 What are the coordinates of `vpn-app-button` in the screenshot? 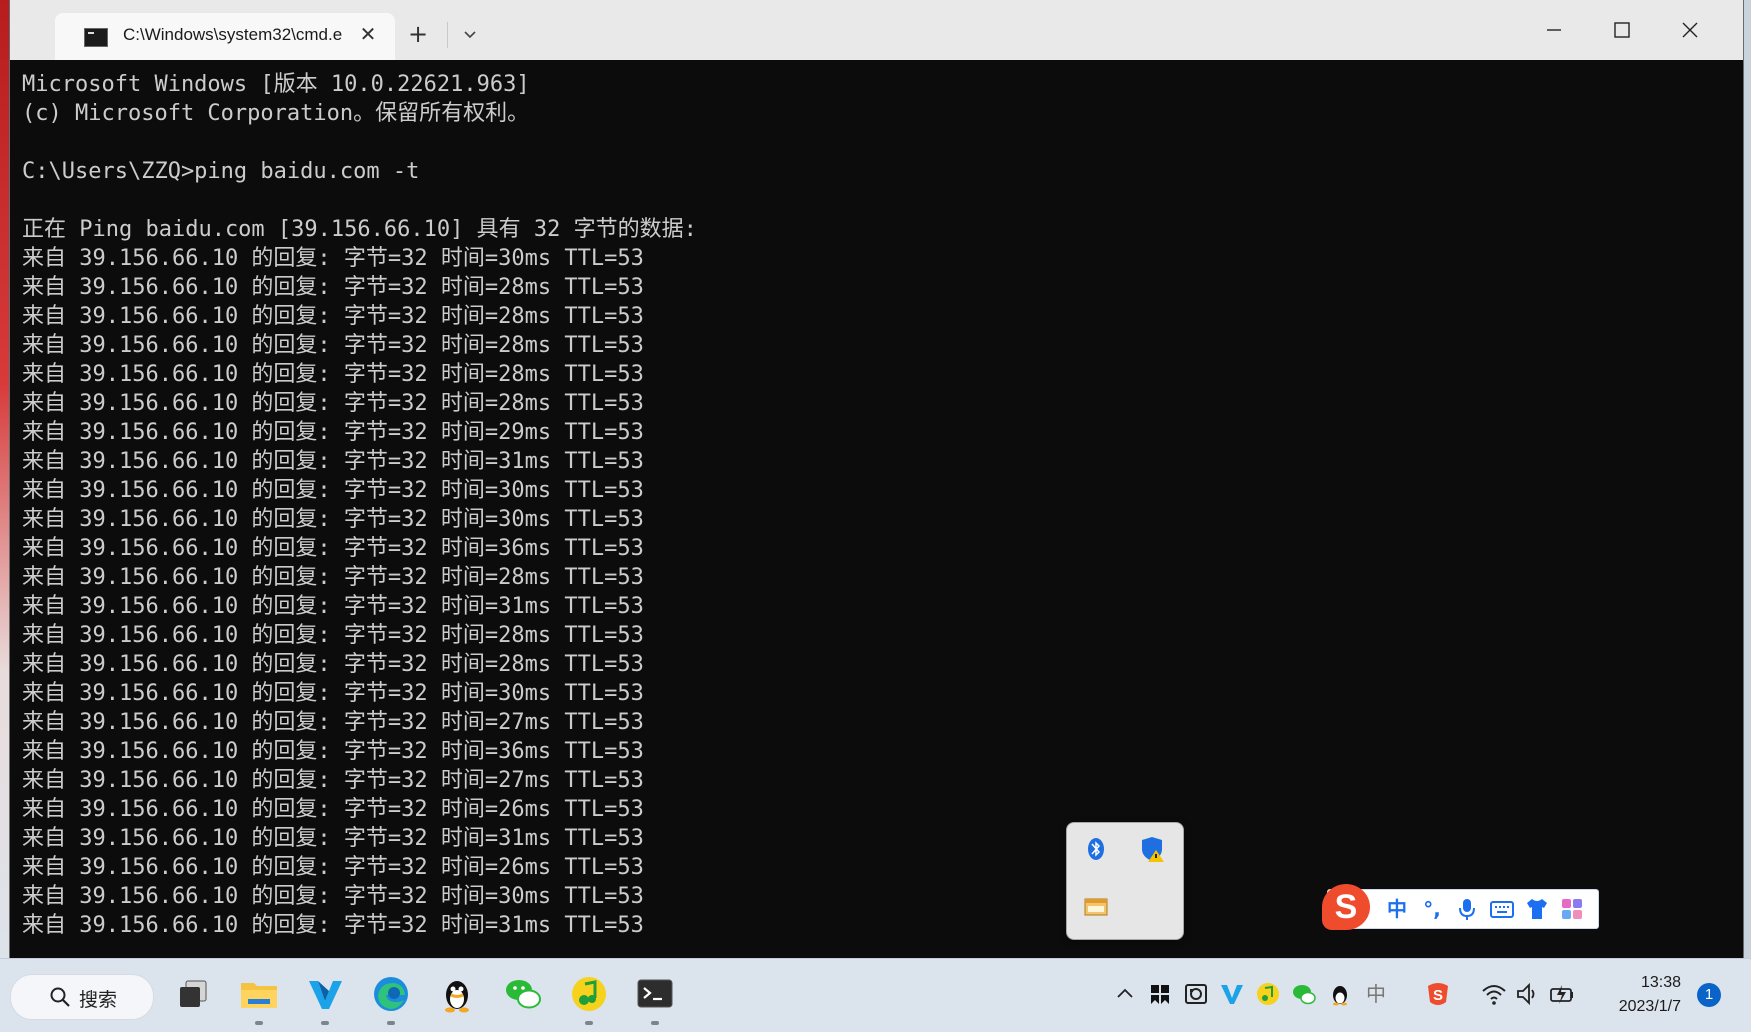 It's located at (325, 998).